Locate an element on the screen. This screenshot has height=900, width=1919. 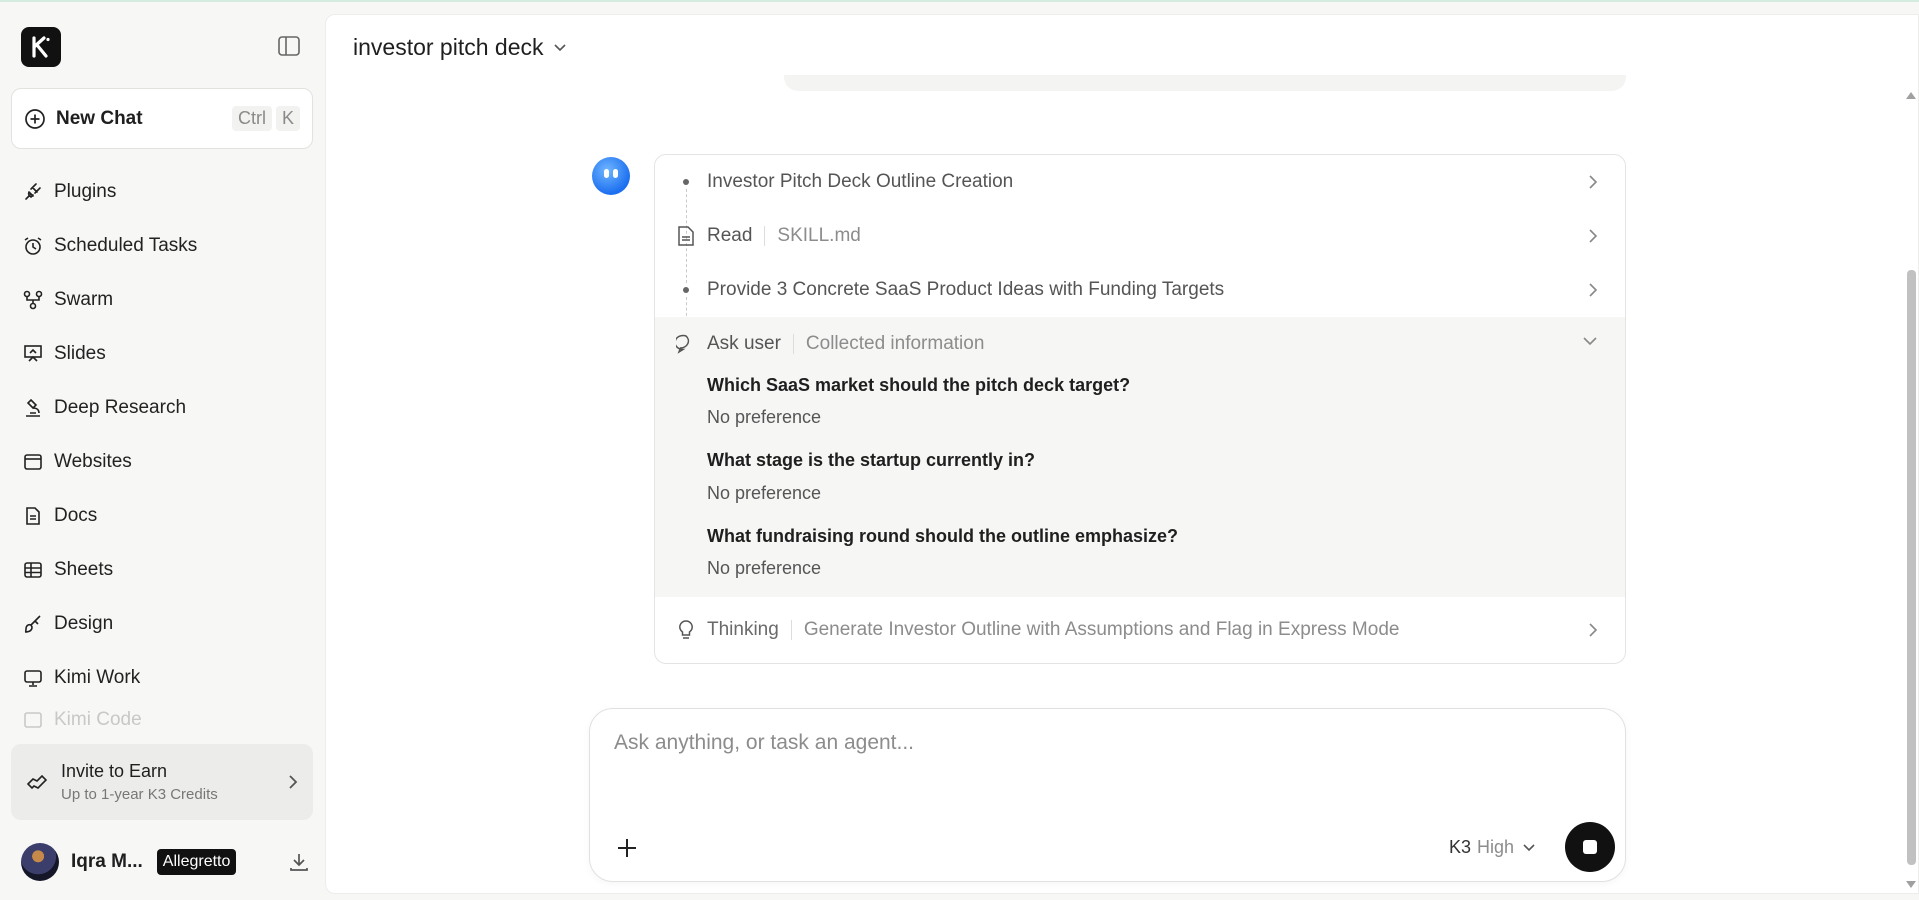
chat-composer: K3 High is located at coordinates (1107, 795).